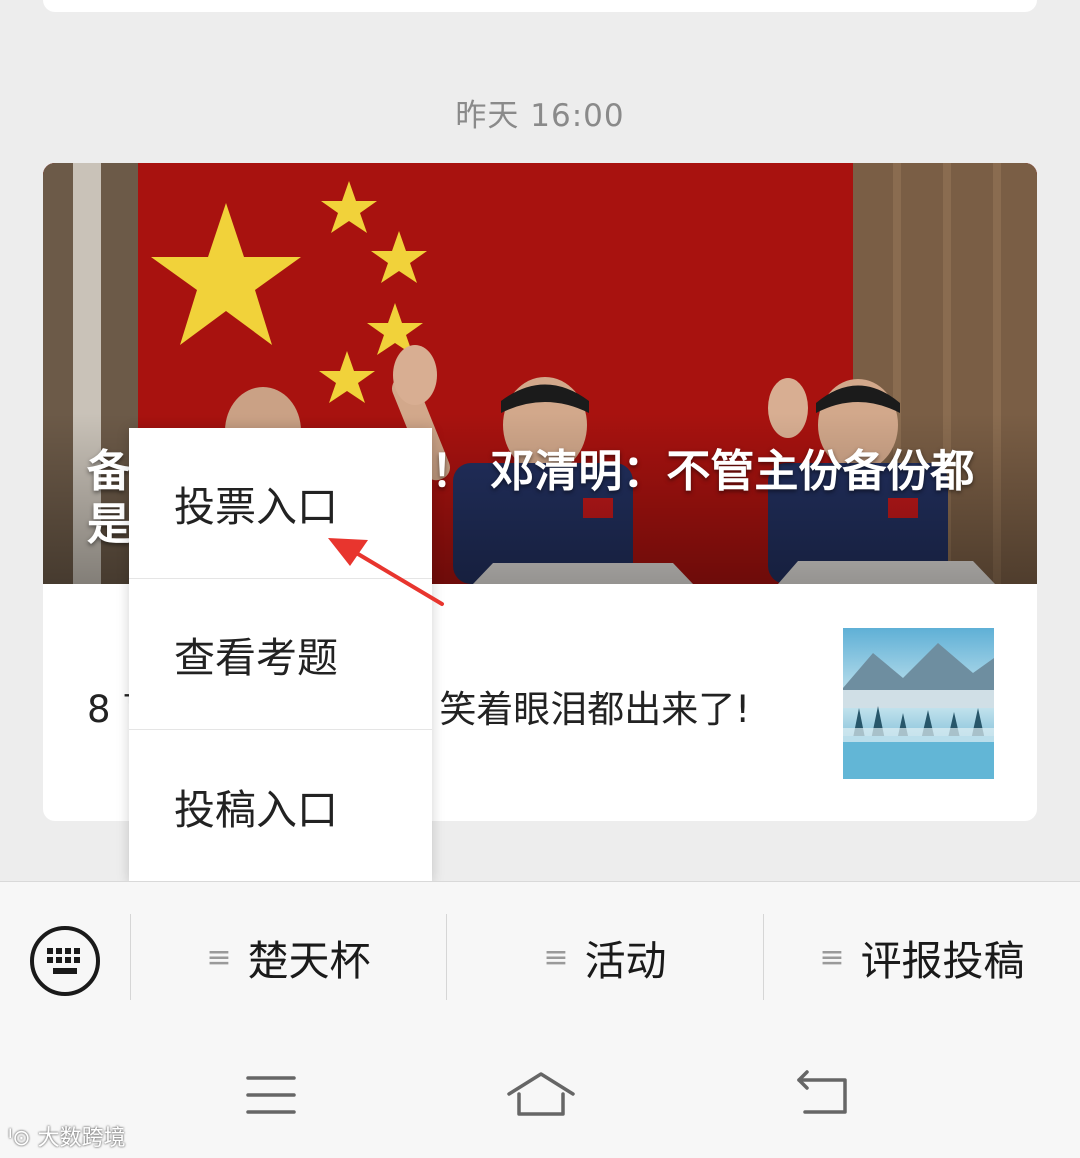 The width and height of the screenshot is (1080, 1158). Describe the element at coordinates (540, 6) in the screenshot. I see `previous-message-card` at that location.